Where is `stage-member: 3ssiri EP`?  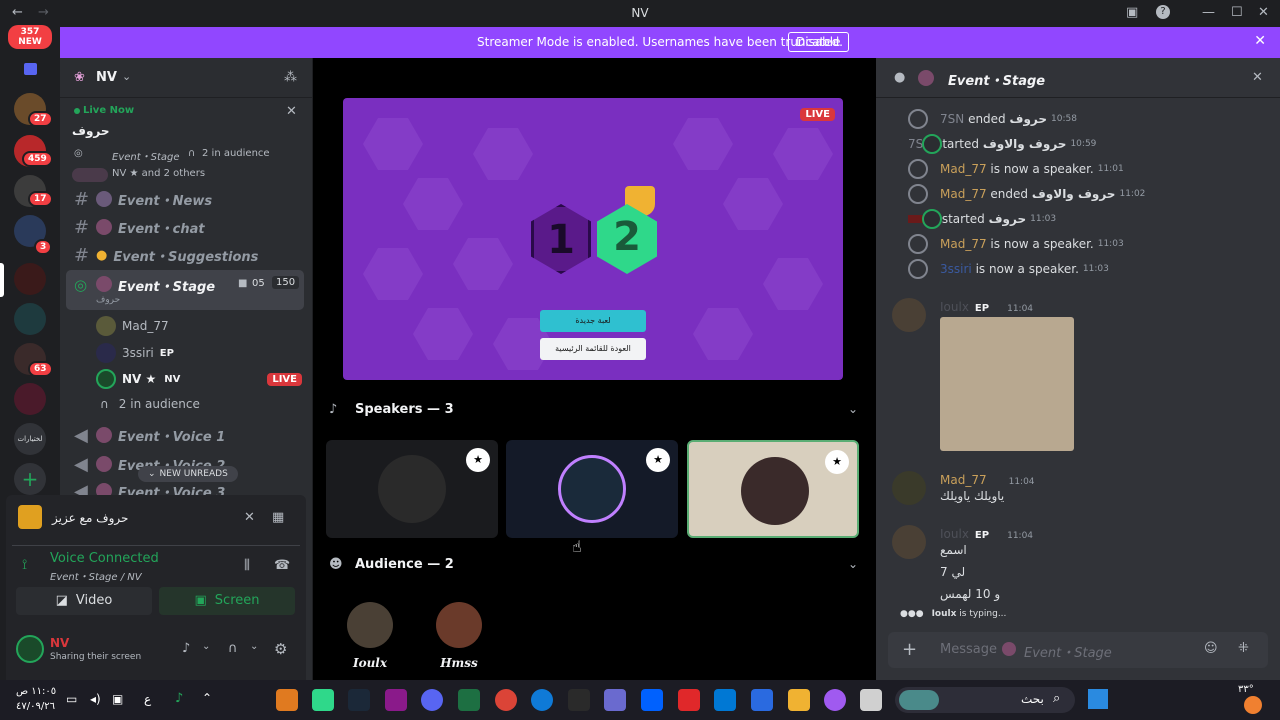
stage-member: 3ssiri EP is located at coordinates (135, 353).